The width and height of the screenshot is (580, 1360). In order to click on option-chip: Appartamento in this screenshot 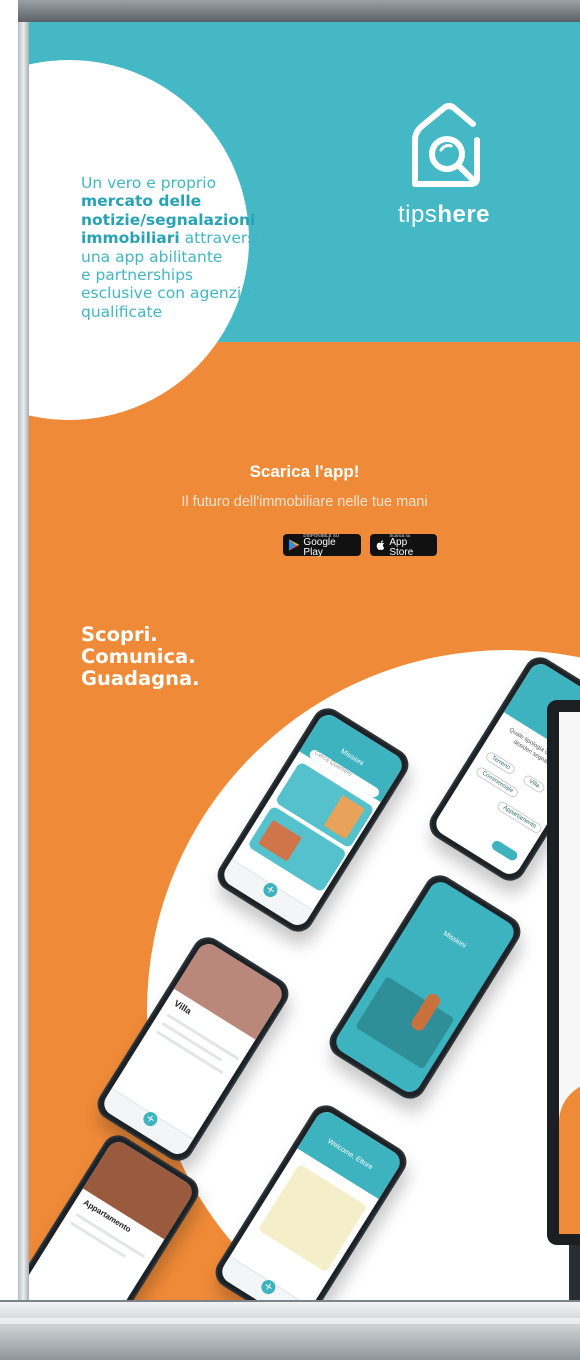, I will do `click(519, 817)`.